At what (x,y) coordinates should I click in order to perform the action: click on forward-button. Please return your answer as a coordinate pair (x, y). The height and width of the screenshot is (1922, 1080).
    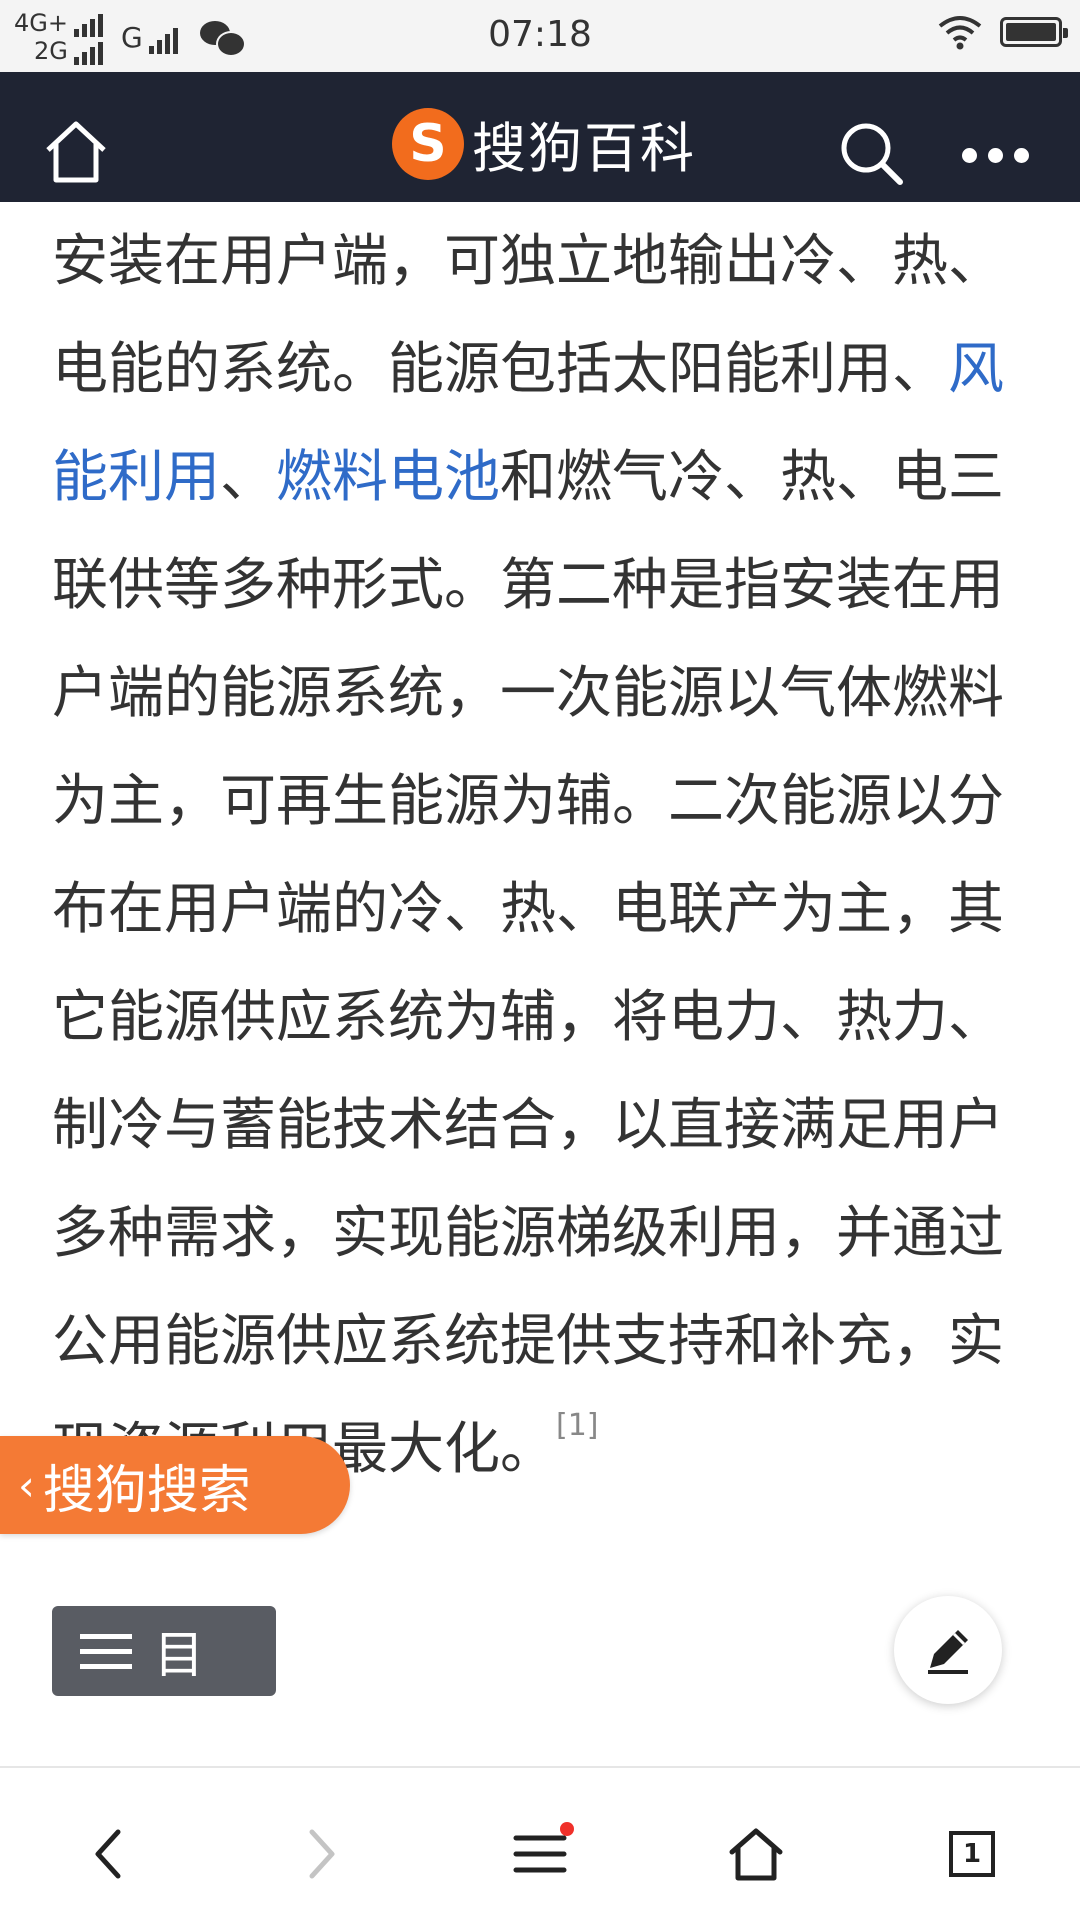
    Looking at the image, I should click on (322, 1854).